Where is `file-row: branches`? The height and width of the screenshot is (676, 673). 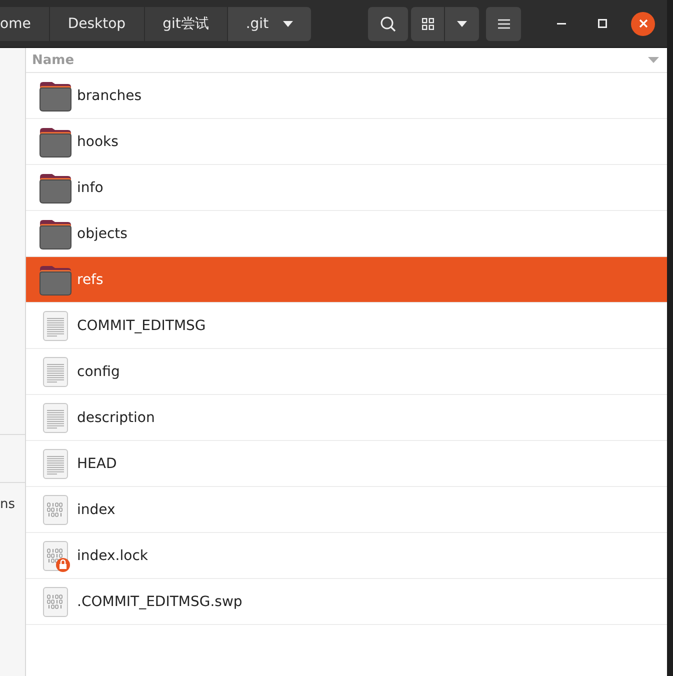 file-row: branches is located at coordinates (346, 96).